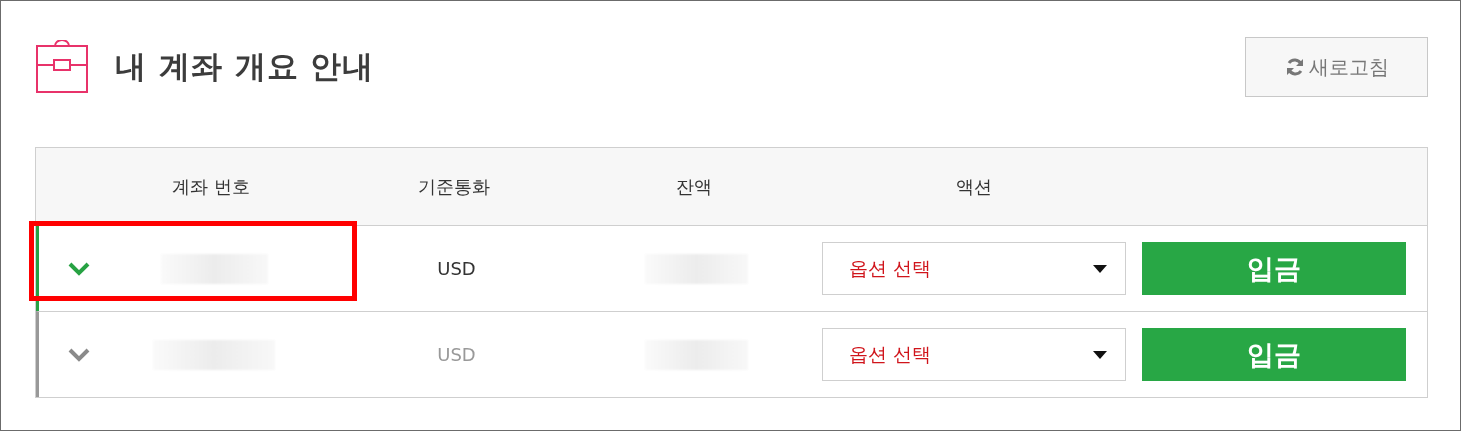 The width and height of the screenshot is (1461, 431). What do you see at coordinates (62, 67) in the screenshot?
I see `briefcase-icon` at bounding box center [62, 67].